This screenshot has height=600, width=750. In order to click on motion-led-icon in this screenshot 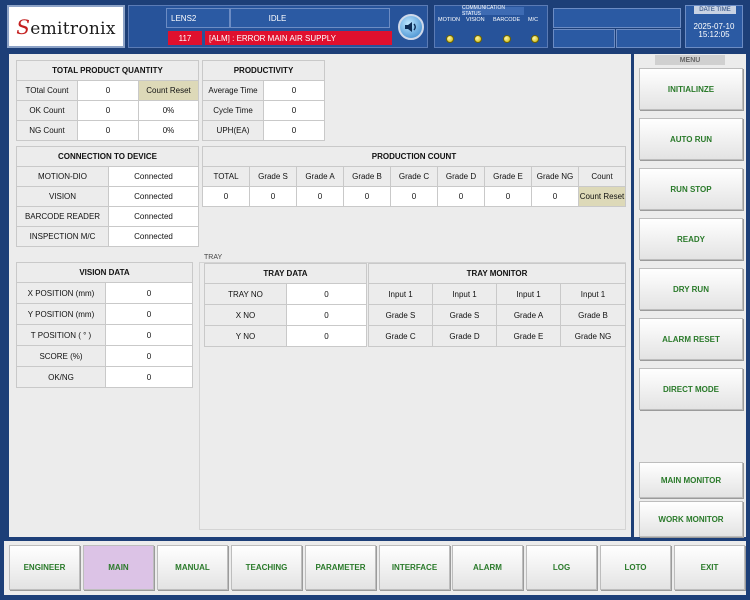, I will do `click(450, 39)`.